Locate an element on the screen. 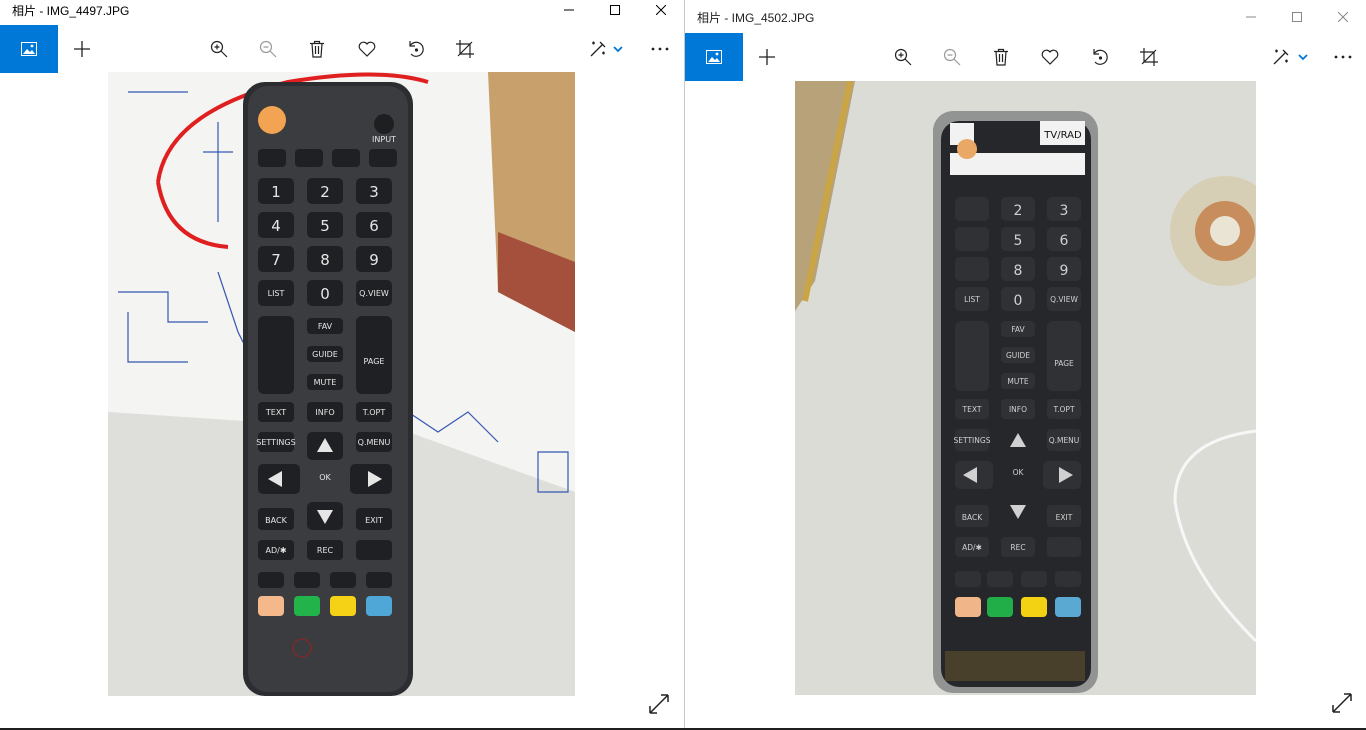 The image size is (1366, 730). svg-text: 4 is located at coordinates (276, 226).